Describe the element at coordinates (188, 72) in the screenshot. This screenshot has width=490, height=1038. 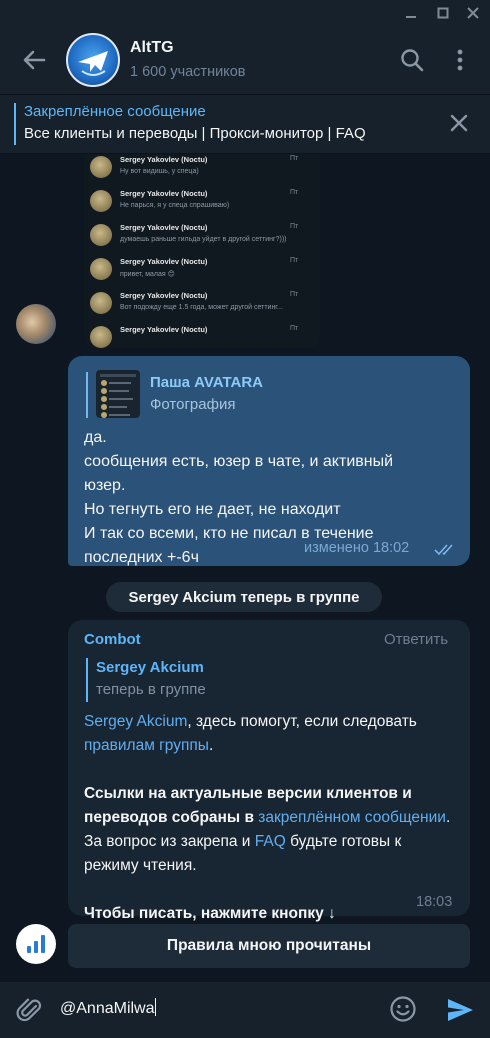
I see `member-count: 1 600 участников` at that location.